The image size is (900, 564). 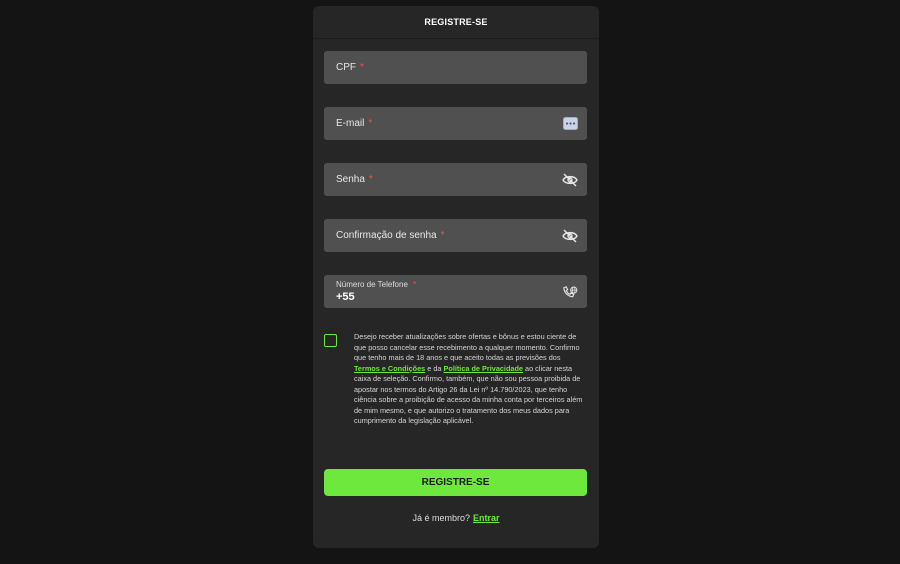 What do you see at coordinates (570, 124) in the screenshot?
I see `email-autofill-icon` at bounding box center [570, 124].